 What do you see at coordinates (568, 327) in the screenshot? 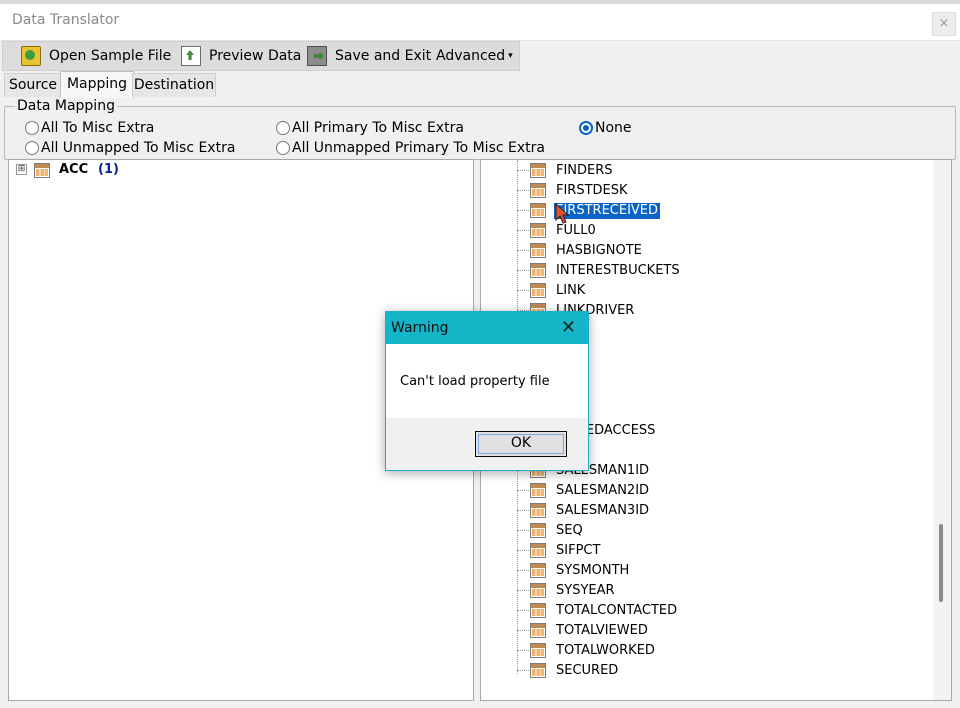
I see `close-icon: ✕` at bounding box center [568, 327].